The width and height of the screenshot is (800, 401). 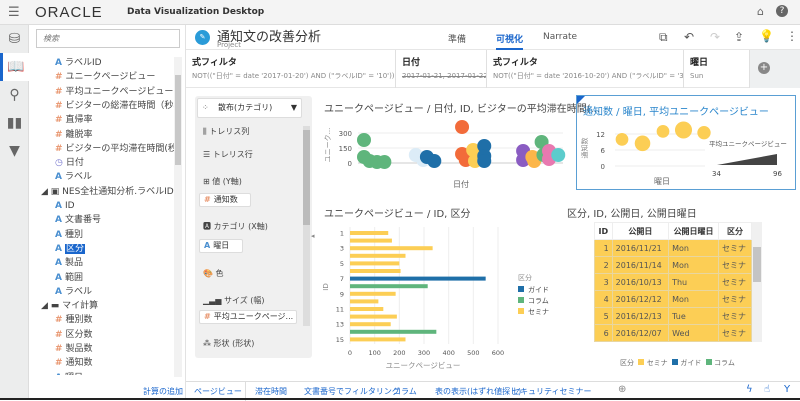 What do you see at coordinates (225, 200) in the screenshot?
I see `values-pill: # 通知数` at bounding box center [225, 200].